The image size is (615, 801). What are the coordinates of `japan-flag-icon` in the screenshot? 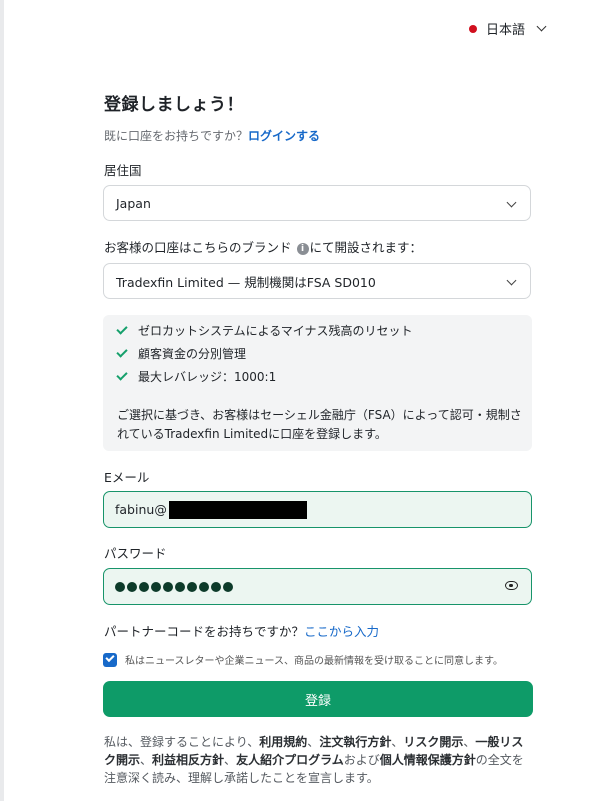 It's located at (473, 28).